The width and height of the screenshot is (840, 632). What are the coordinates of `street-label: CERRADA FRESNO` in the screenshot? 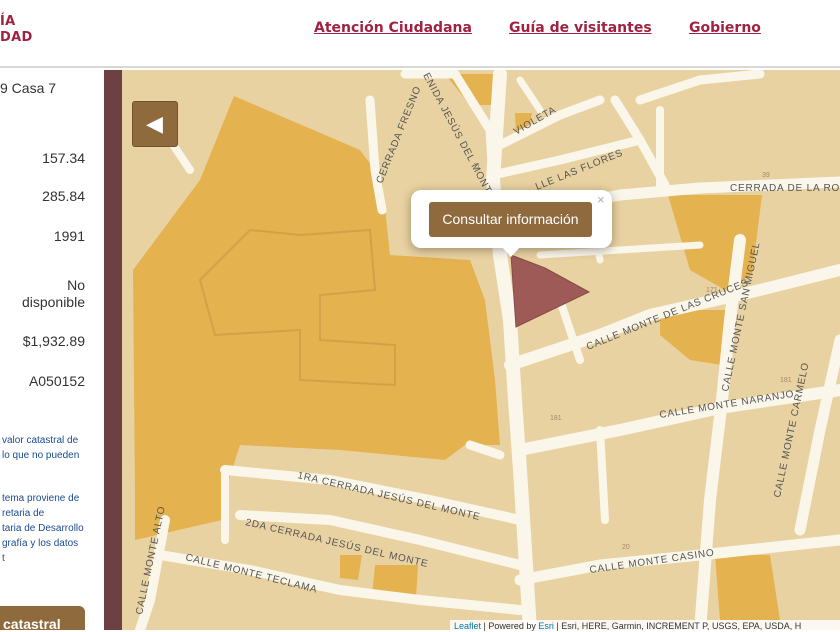 It's located at (399, 135).